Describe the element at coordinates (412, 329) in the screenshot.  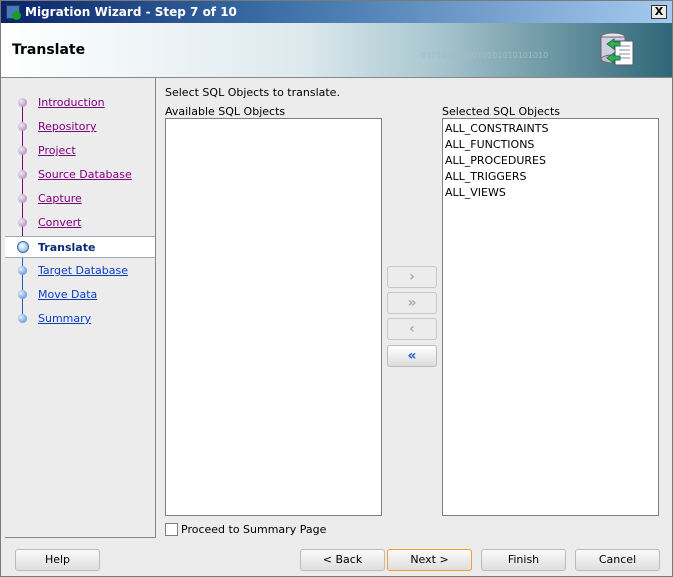
I see `remove-button: ‹` at that location.